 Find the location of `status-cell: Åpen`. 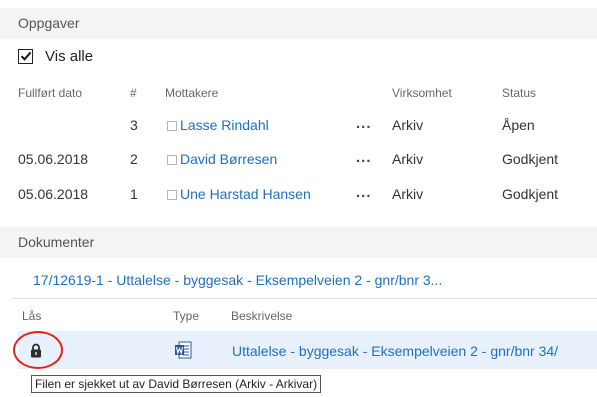

status-cell: Åpen is located at coordinates (518, 125).